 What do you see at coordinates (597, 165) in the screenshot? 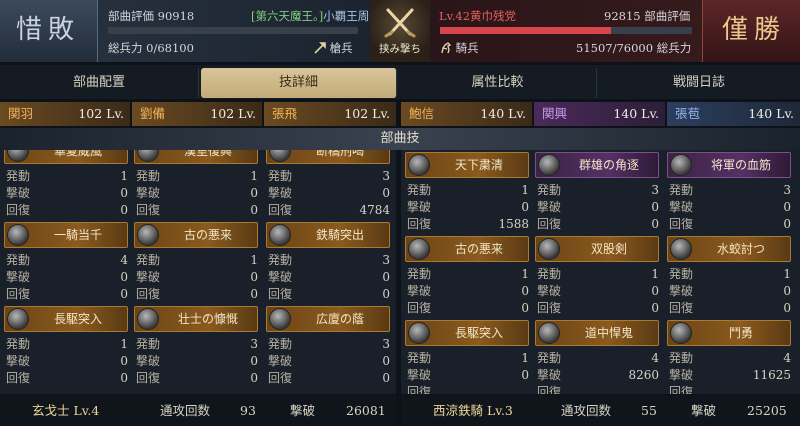
I see `skill-header: 群雄の角逐` at bounding box center [597, 165].